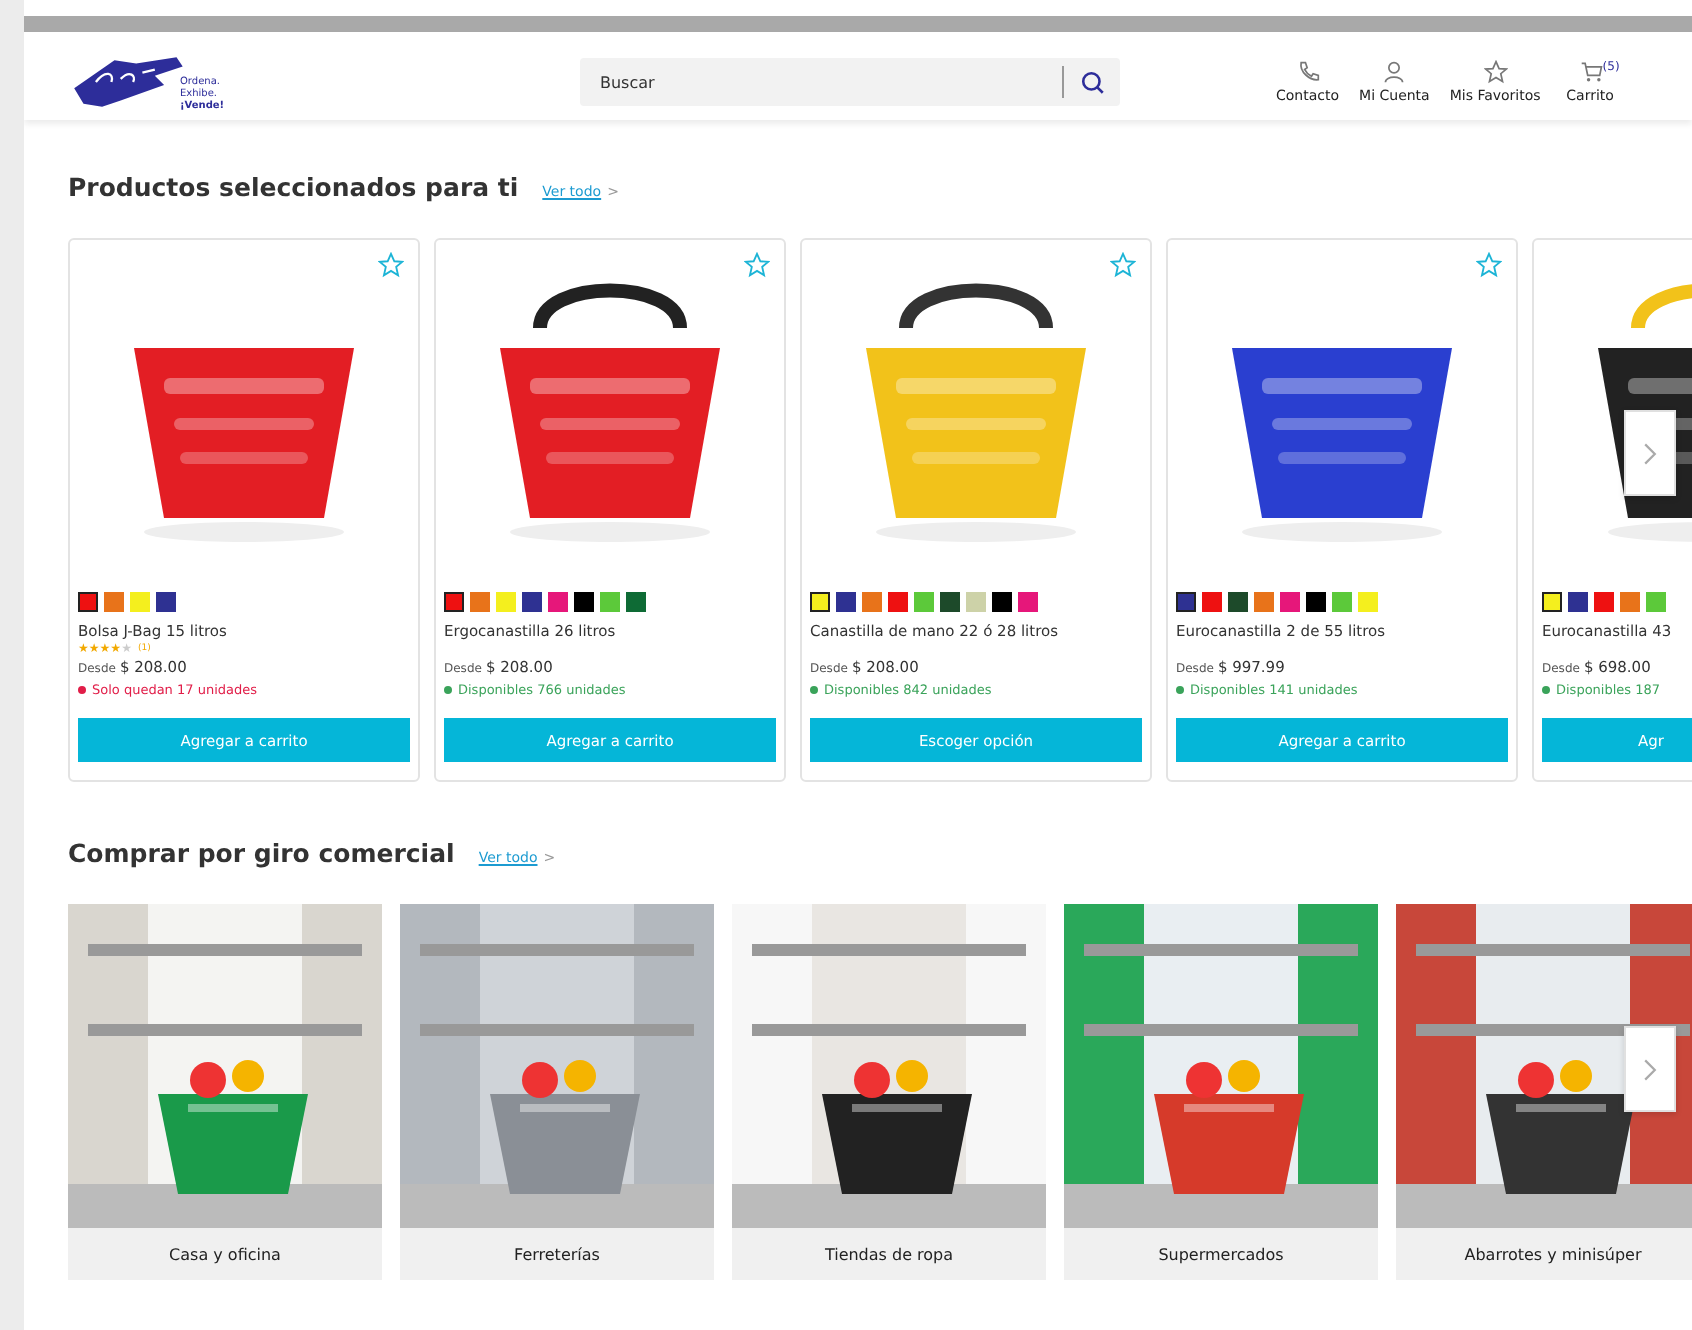 The height and width of the screenshot is (1330, 1692). What do you see at coordinates (1495, 72) in the screenshot?
I see `star-icon` at bounding box center [1495, 72].